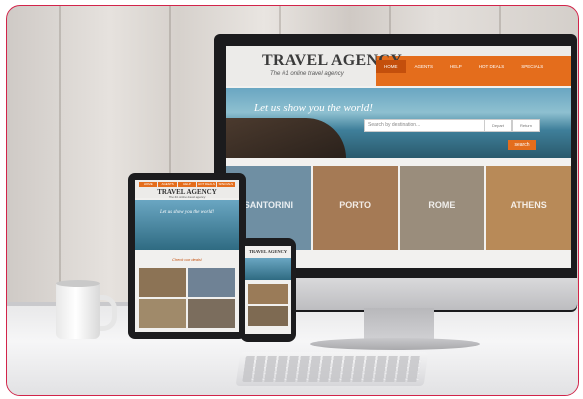 The height and width of the screenshot is (399, 583). I want to click on tablet-nav-specials: SPECIALS, so click(226, 184).